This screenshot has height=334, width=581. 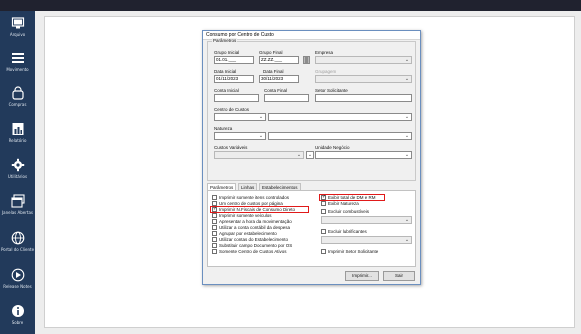 I want to click on sidebar-item-arquivo: Arquivo, so click(x=17, y=29).